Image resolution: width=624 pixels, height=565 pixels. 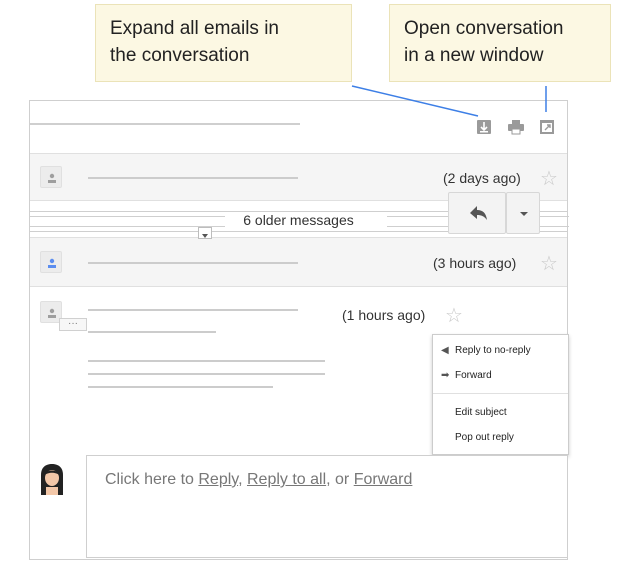 What do you see at coordinates (286, 479) in the screenshot?
I see `reply-all-link: Reply to all` at bounding box center [286, 479].